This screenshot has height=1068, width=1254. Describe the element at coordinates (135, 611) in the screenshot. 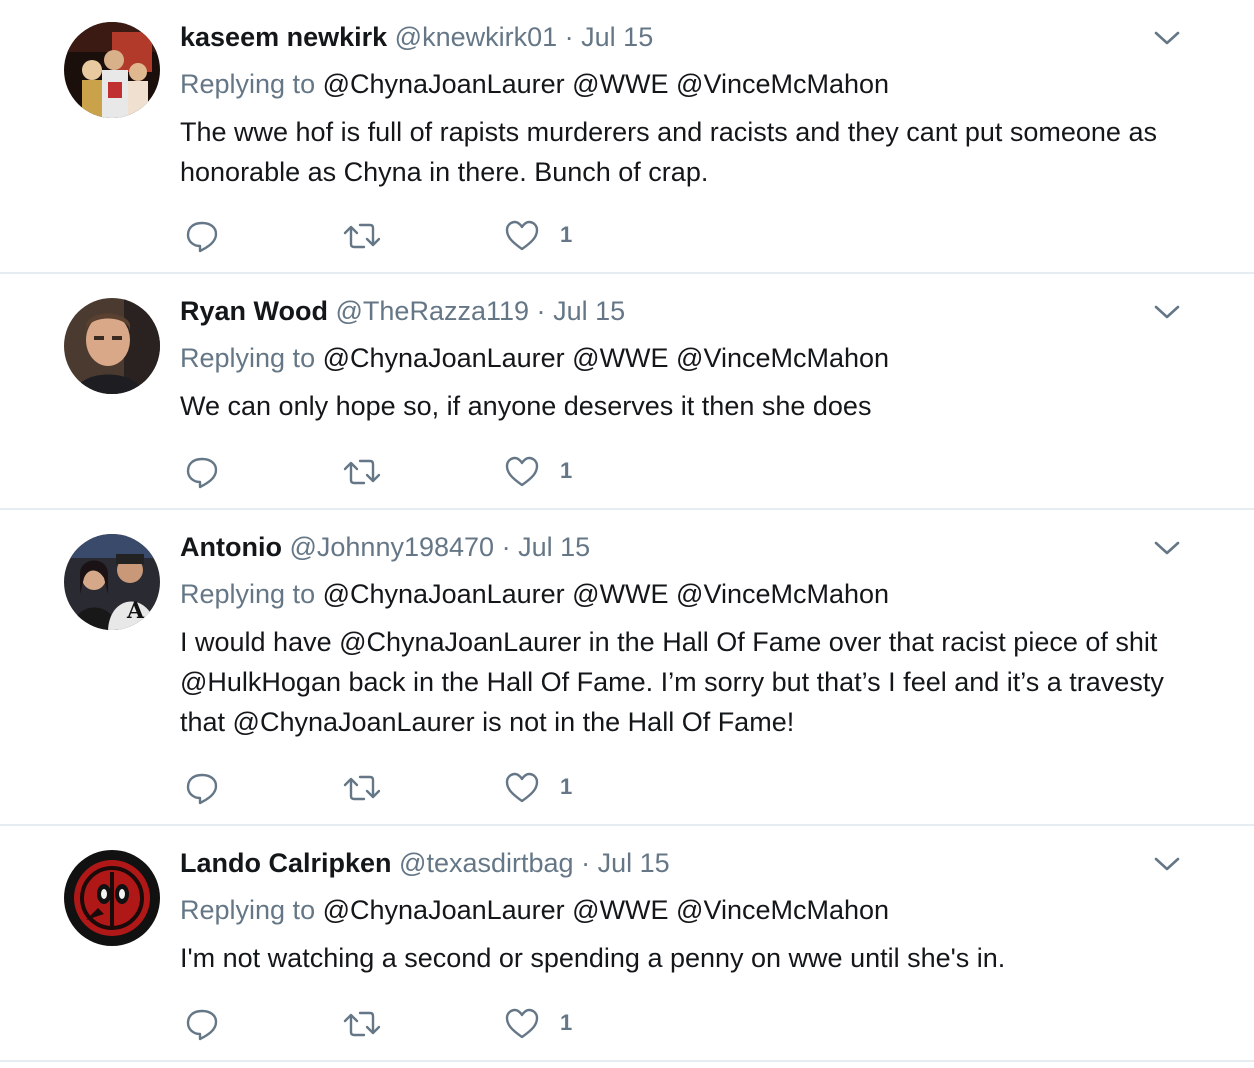

I see `svg-text: A` at that location.